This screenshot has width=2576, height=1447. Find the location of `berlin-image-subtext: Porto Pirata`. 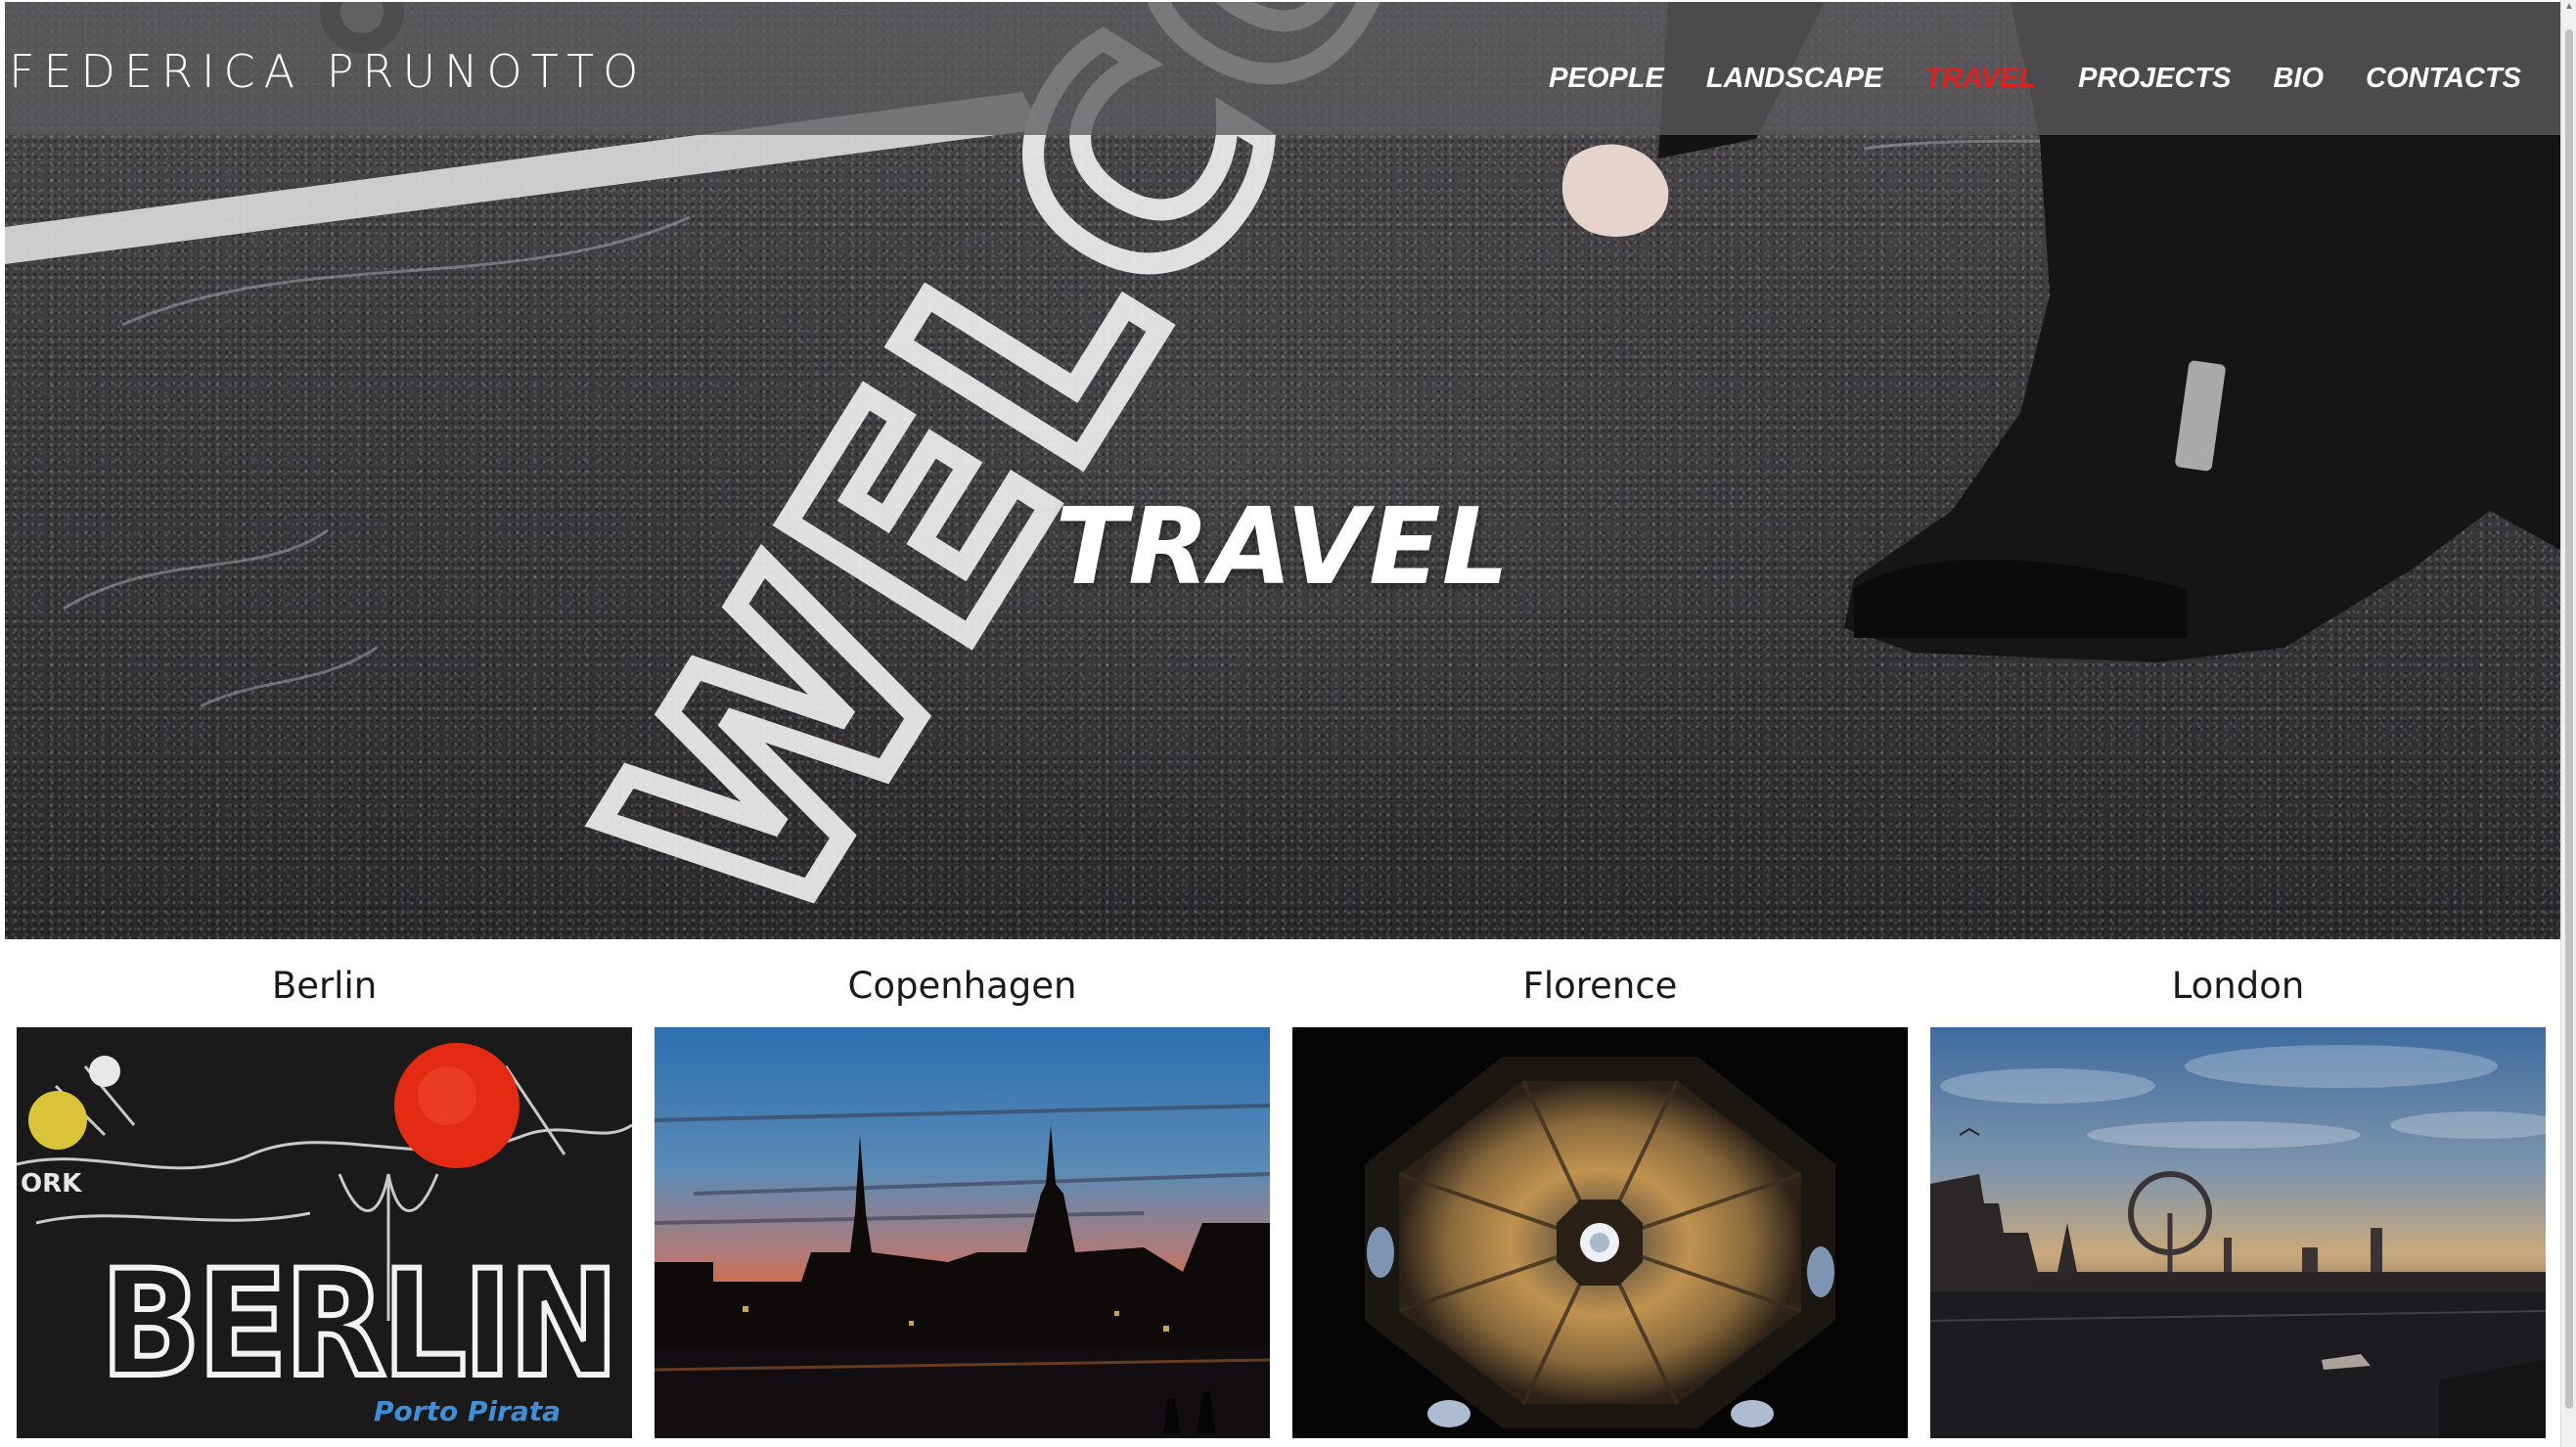

berlin-image-subtext: Porto Pirata is located at coordinates (467, 1411).